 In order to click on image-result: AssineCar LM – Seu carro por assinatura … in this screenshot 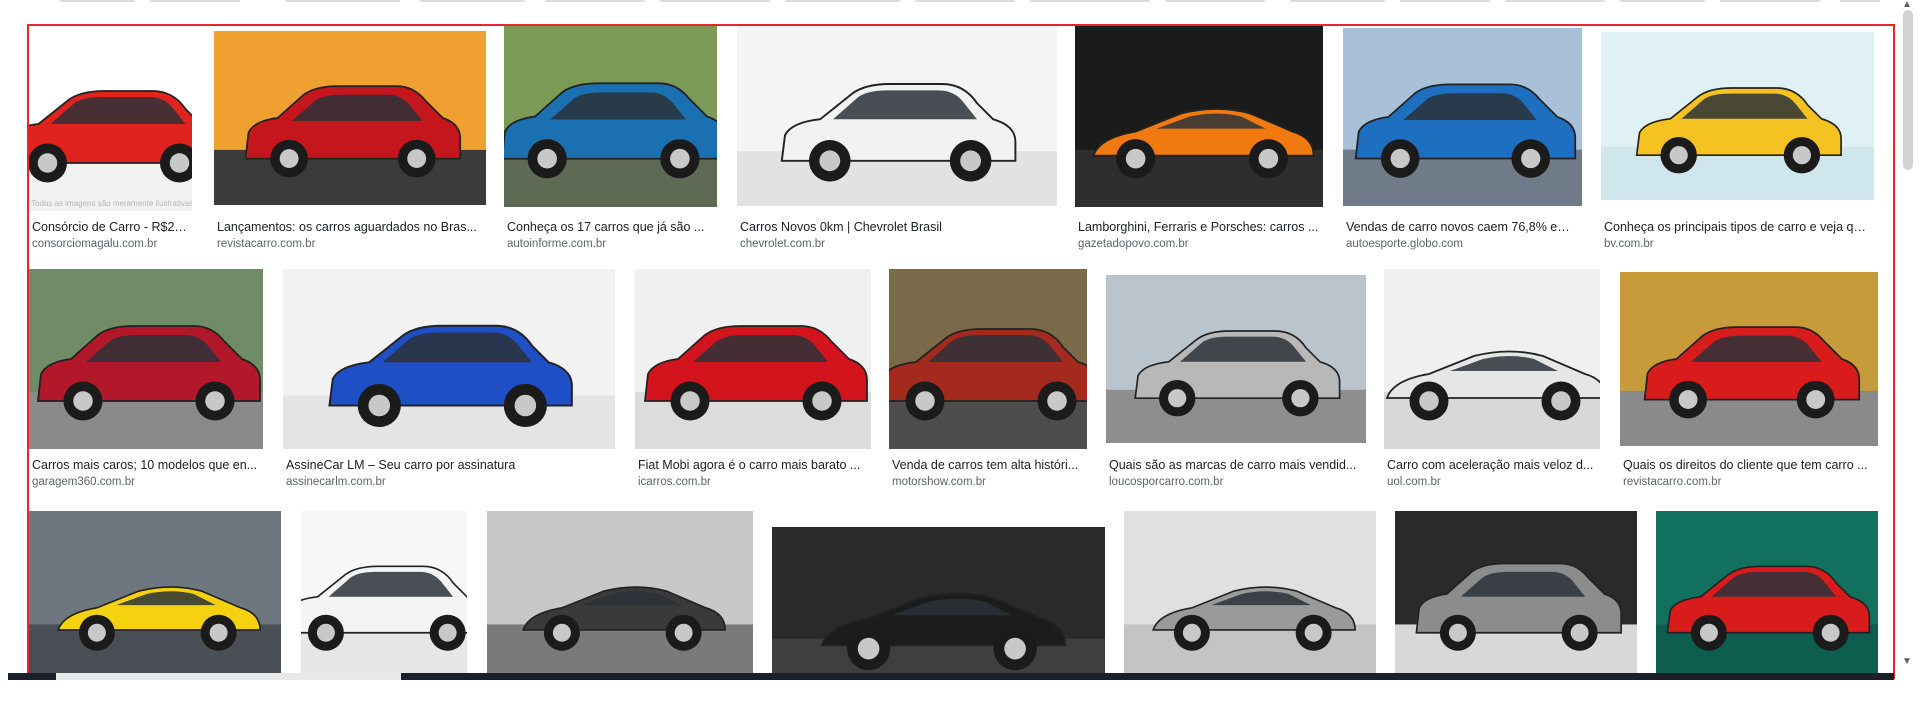, I will do `click(449, 380)`.